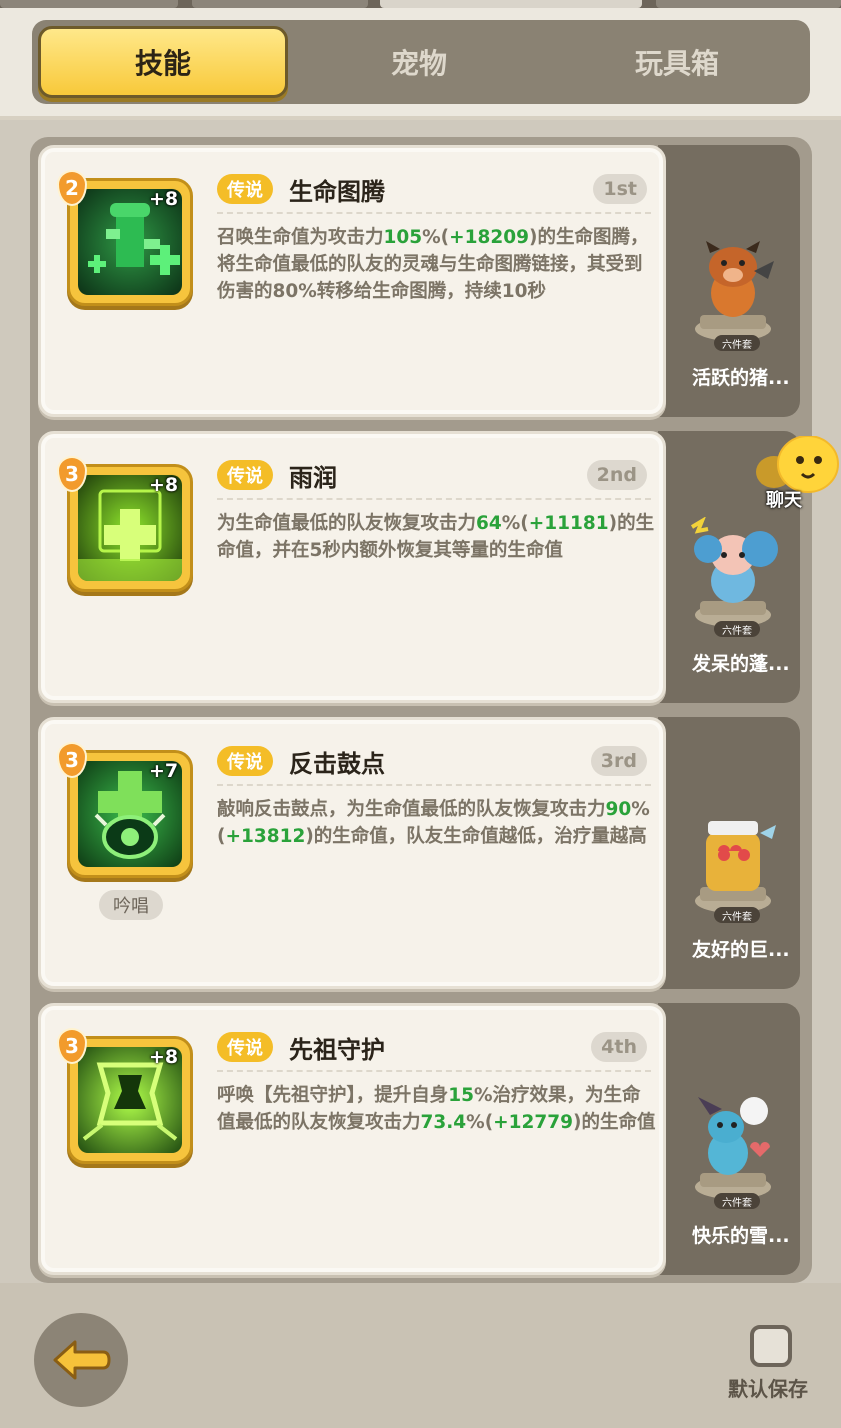  Describe the element at coordinates (620, 189) in the screenshot. I see `rank-tag: 1st` at that location.